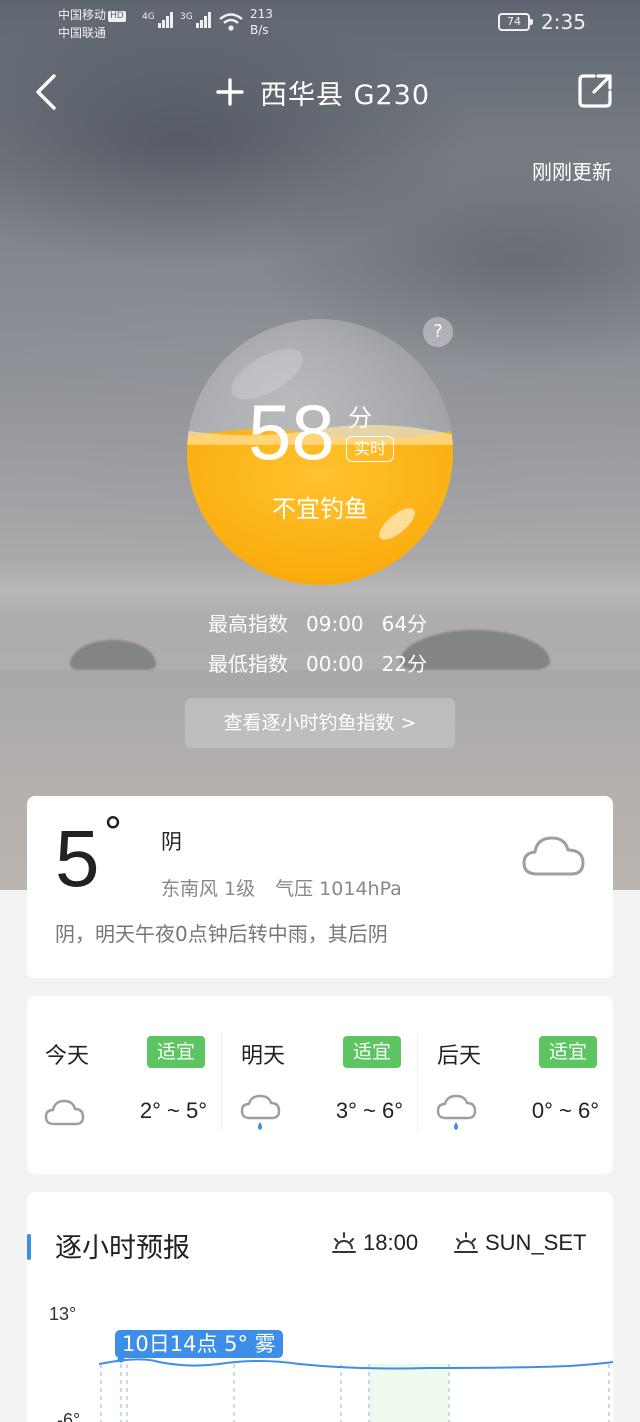 The width and height of the screenshot is (640, 1422). I want to click on carrier-1: 中国移动, so click(82, 15).